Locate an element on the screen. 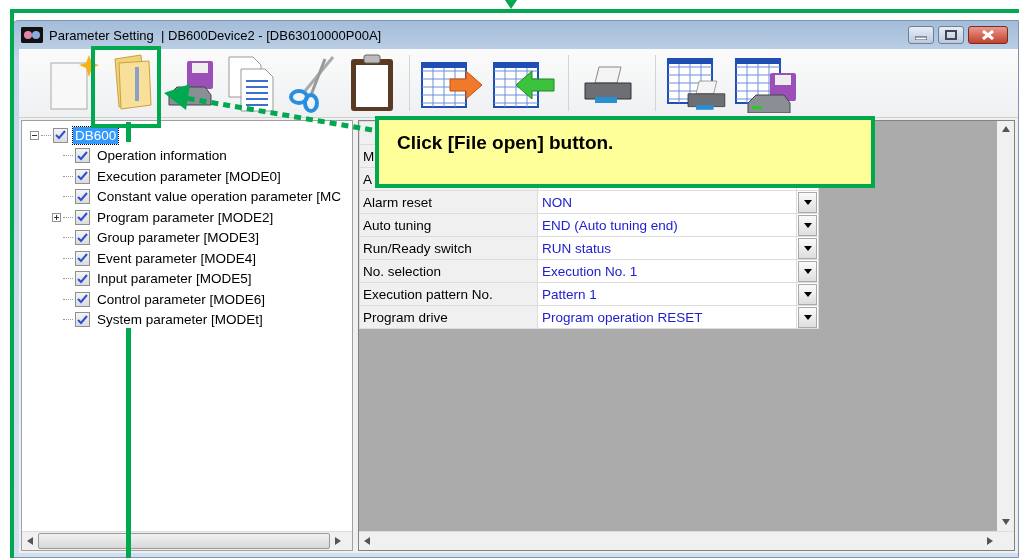  parameter-name: Auto tuning is located at coordinates (448, 225).